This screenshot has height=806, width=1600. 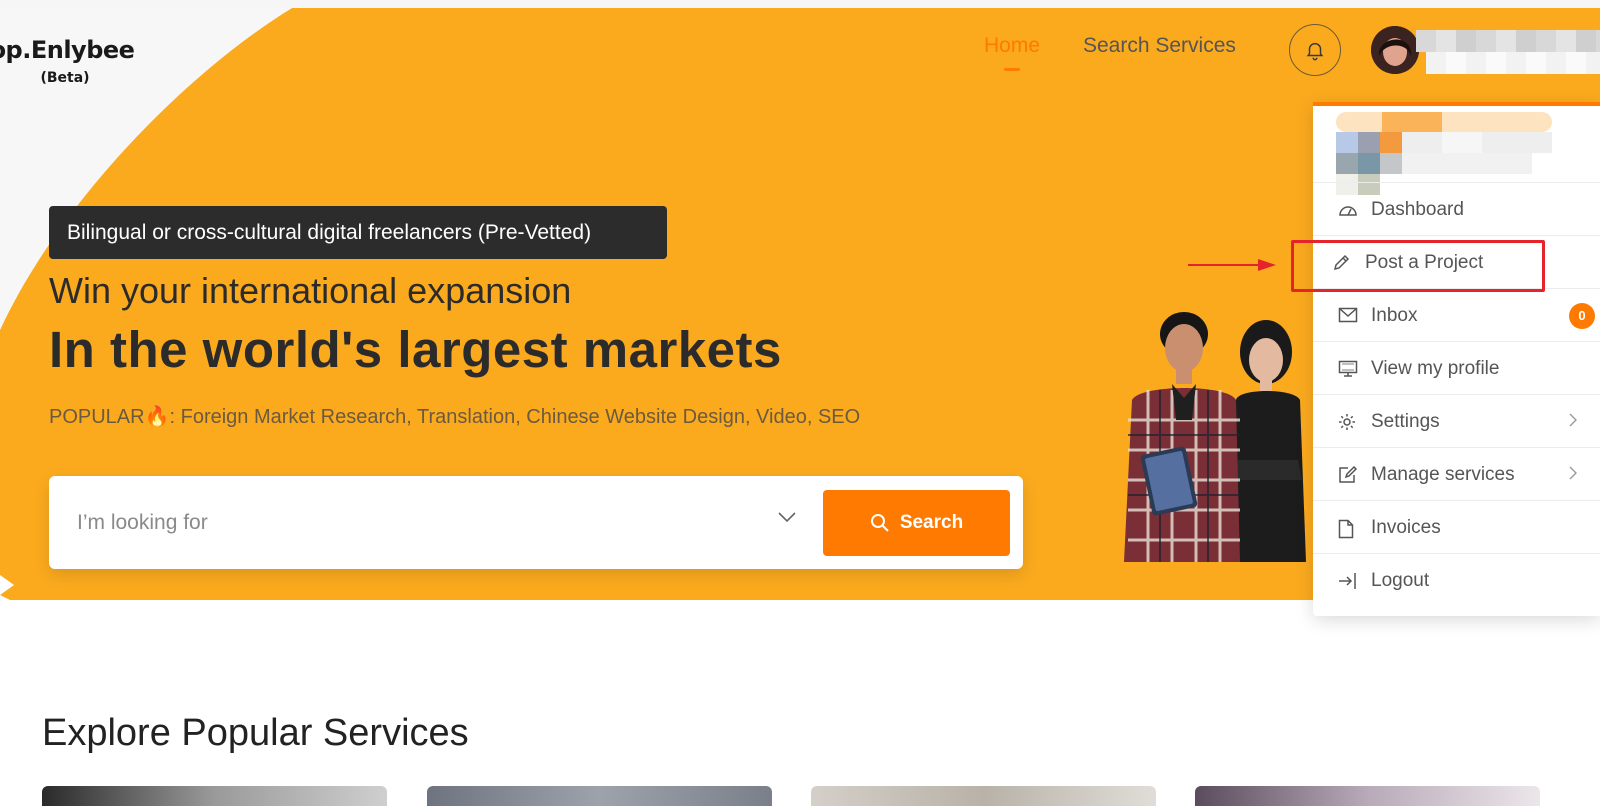 I want to click on menu-label: Manage services, so click(x=1443, y=474).